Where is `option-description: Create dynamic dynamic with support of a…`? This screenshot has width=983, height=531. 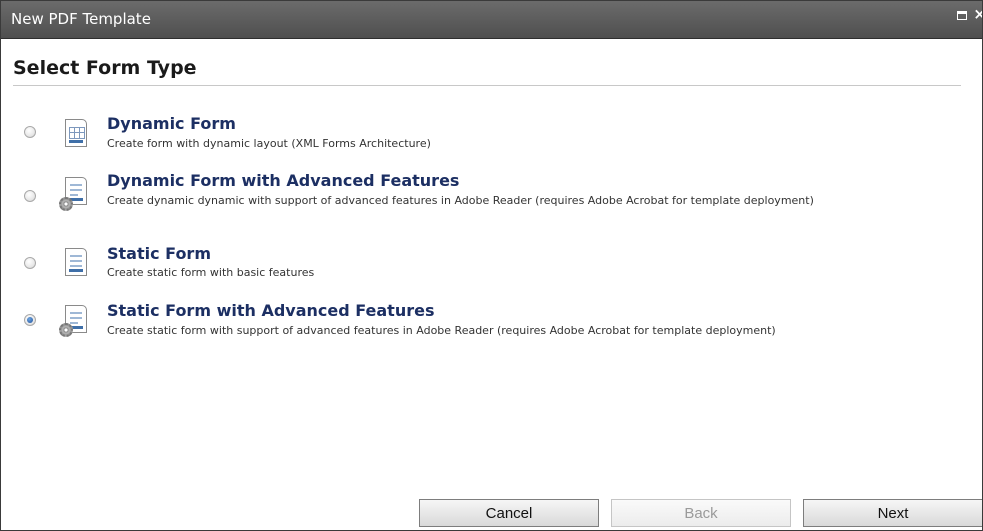 option-description: Create dynamic dynamic with support of a… is located at coordinates (460, 200).